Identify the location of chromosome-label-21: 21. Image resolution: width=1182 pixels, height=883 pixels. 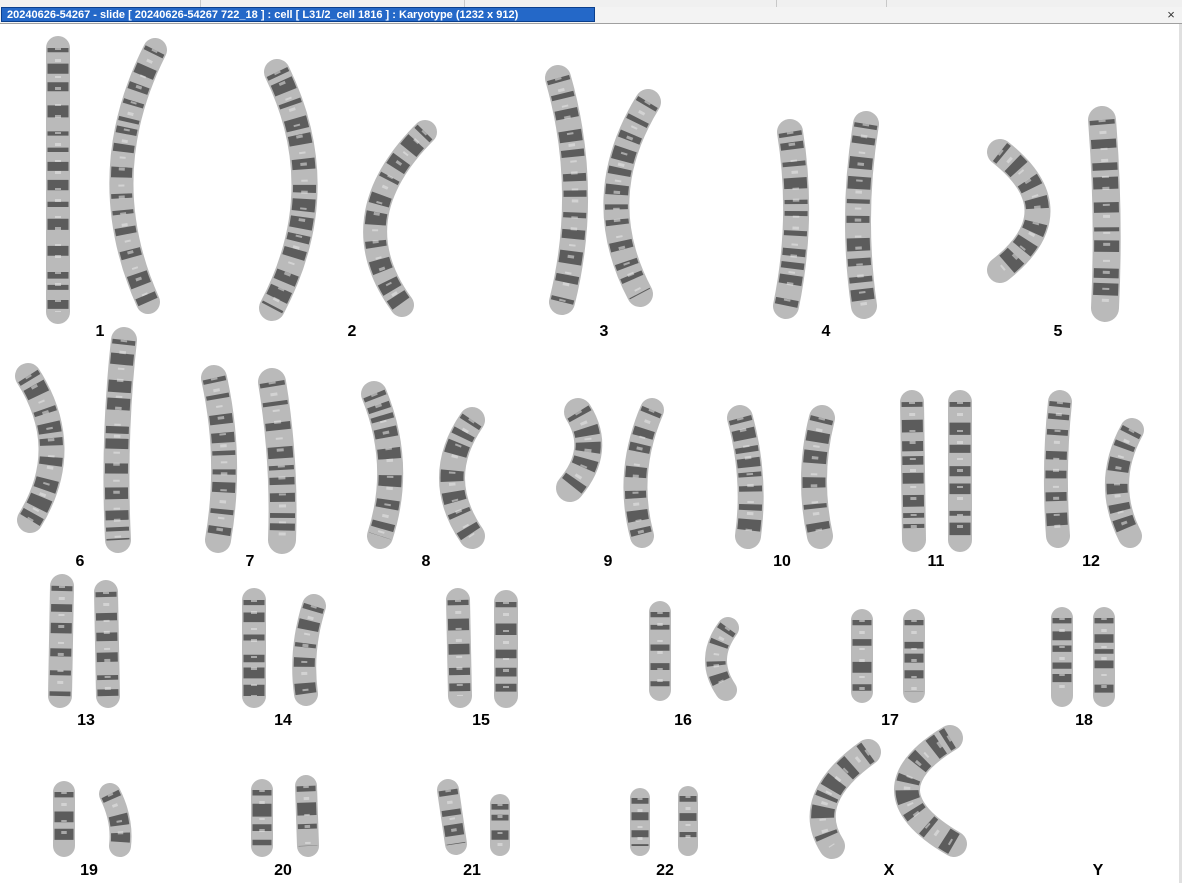
(472, 870).